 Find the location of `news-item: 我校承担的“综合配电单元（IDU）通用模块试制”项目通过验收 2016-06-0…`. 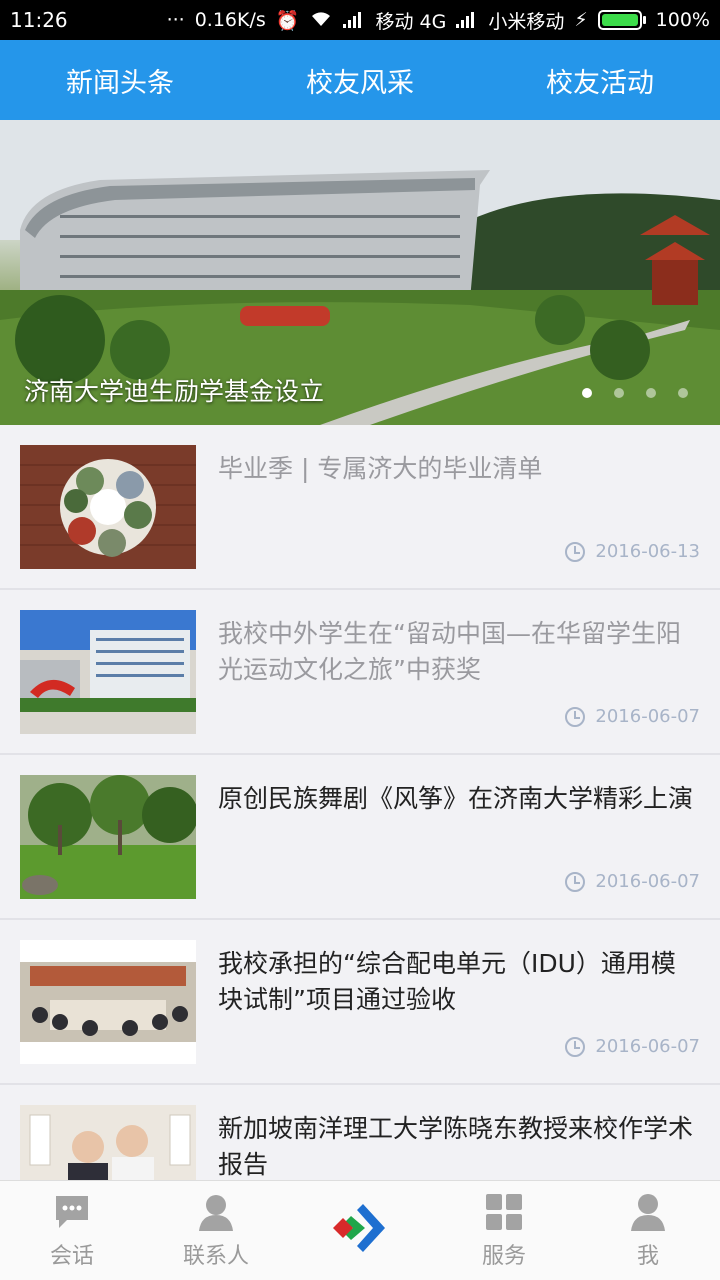

news-item: 我校承担的“综合配电单元（IDU）通用模块试制”项目通过验收 2016-06-0… is located at coordinates (360, 1002).